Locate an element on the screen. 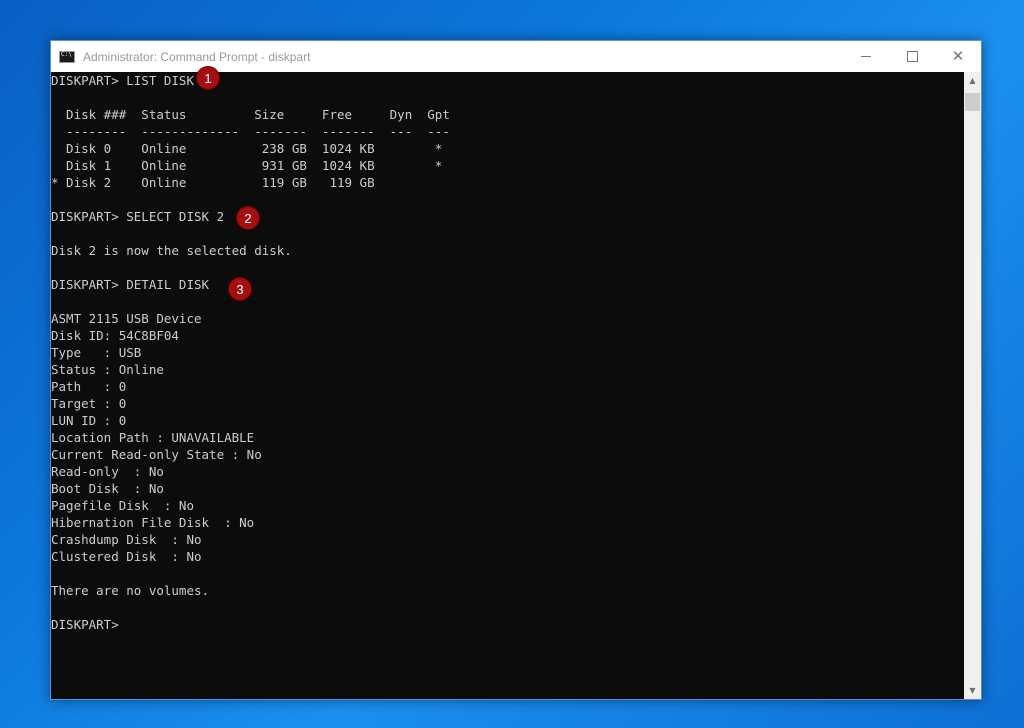  maximize-button is located at coordinates (912, 56).